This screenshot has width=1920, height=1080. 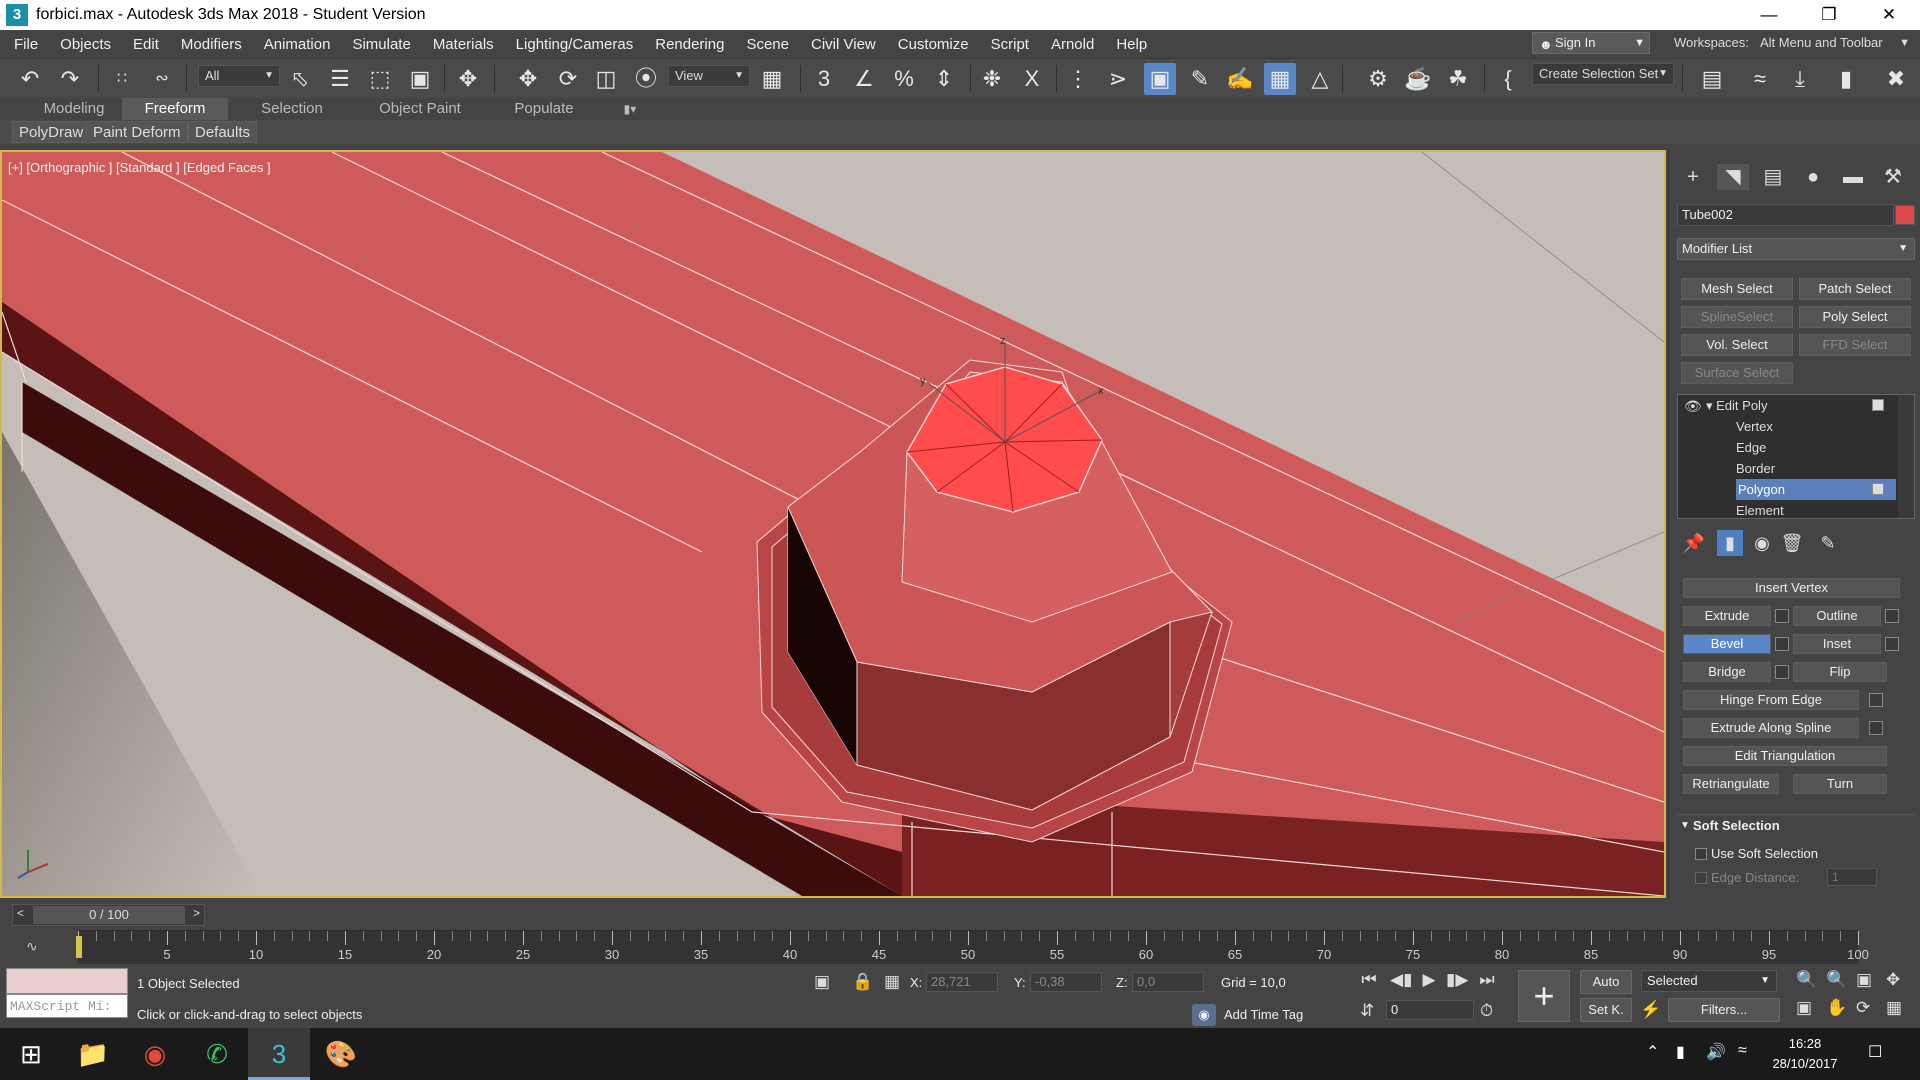 I want to click on scale-icon: ◫, so click(x=606, y=79).